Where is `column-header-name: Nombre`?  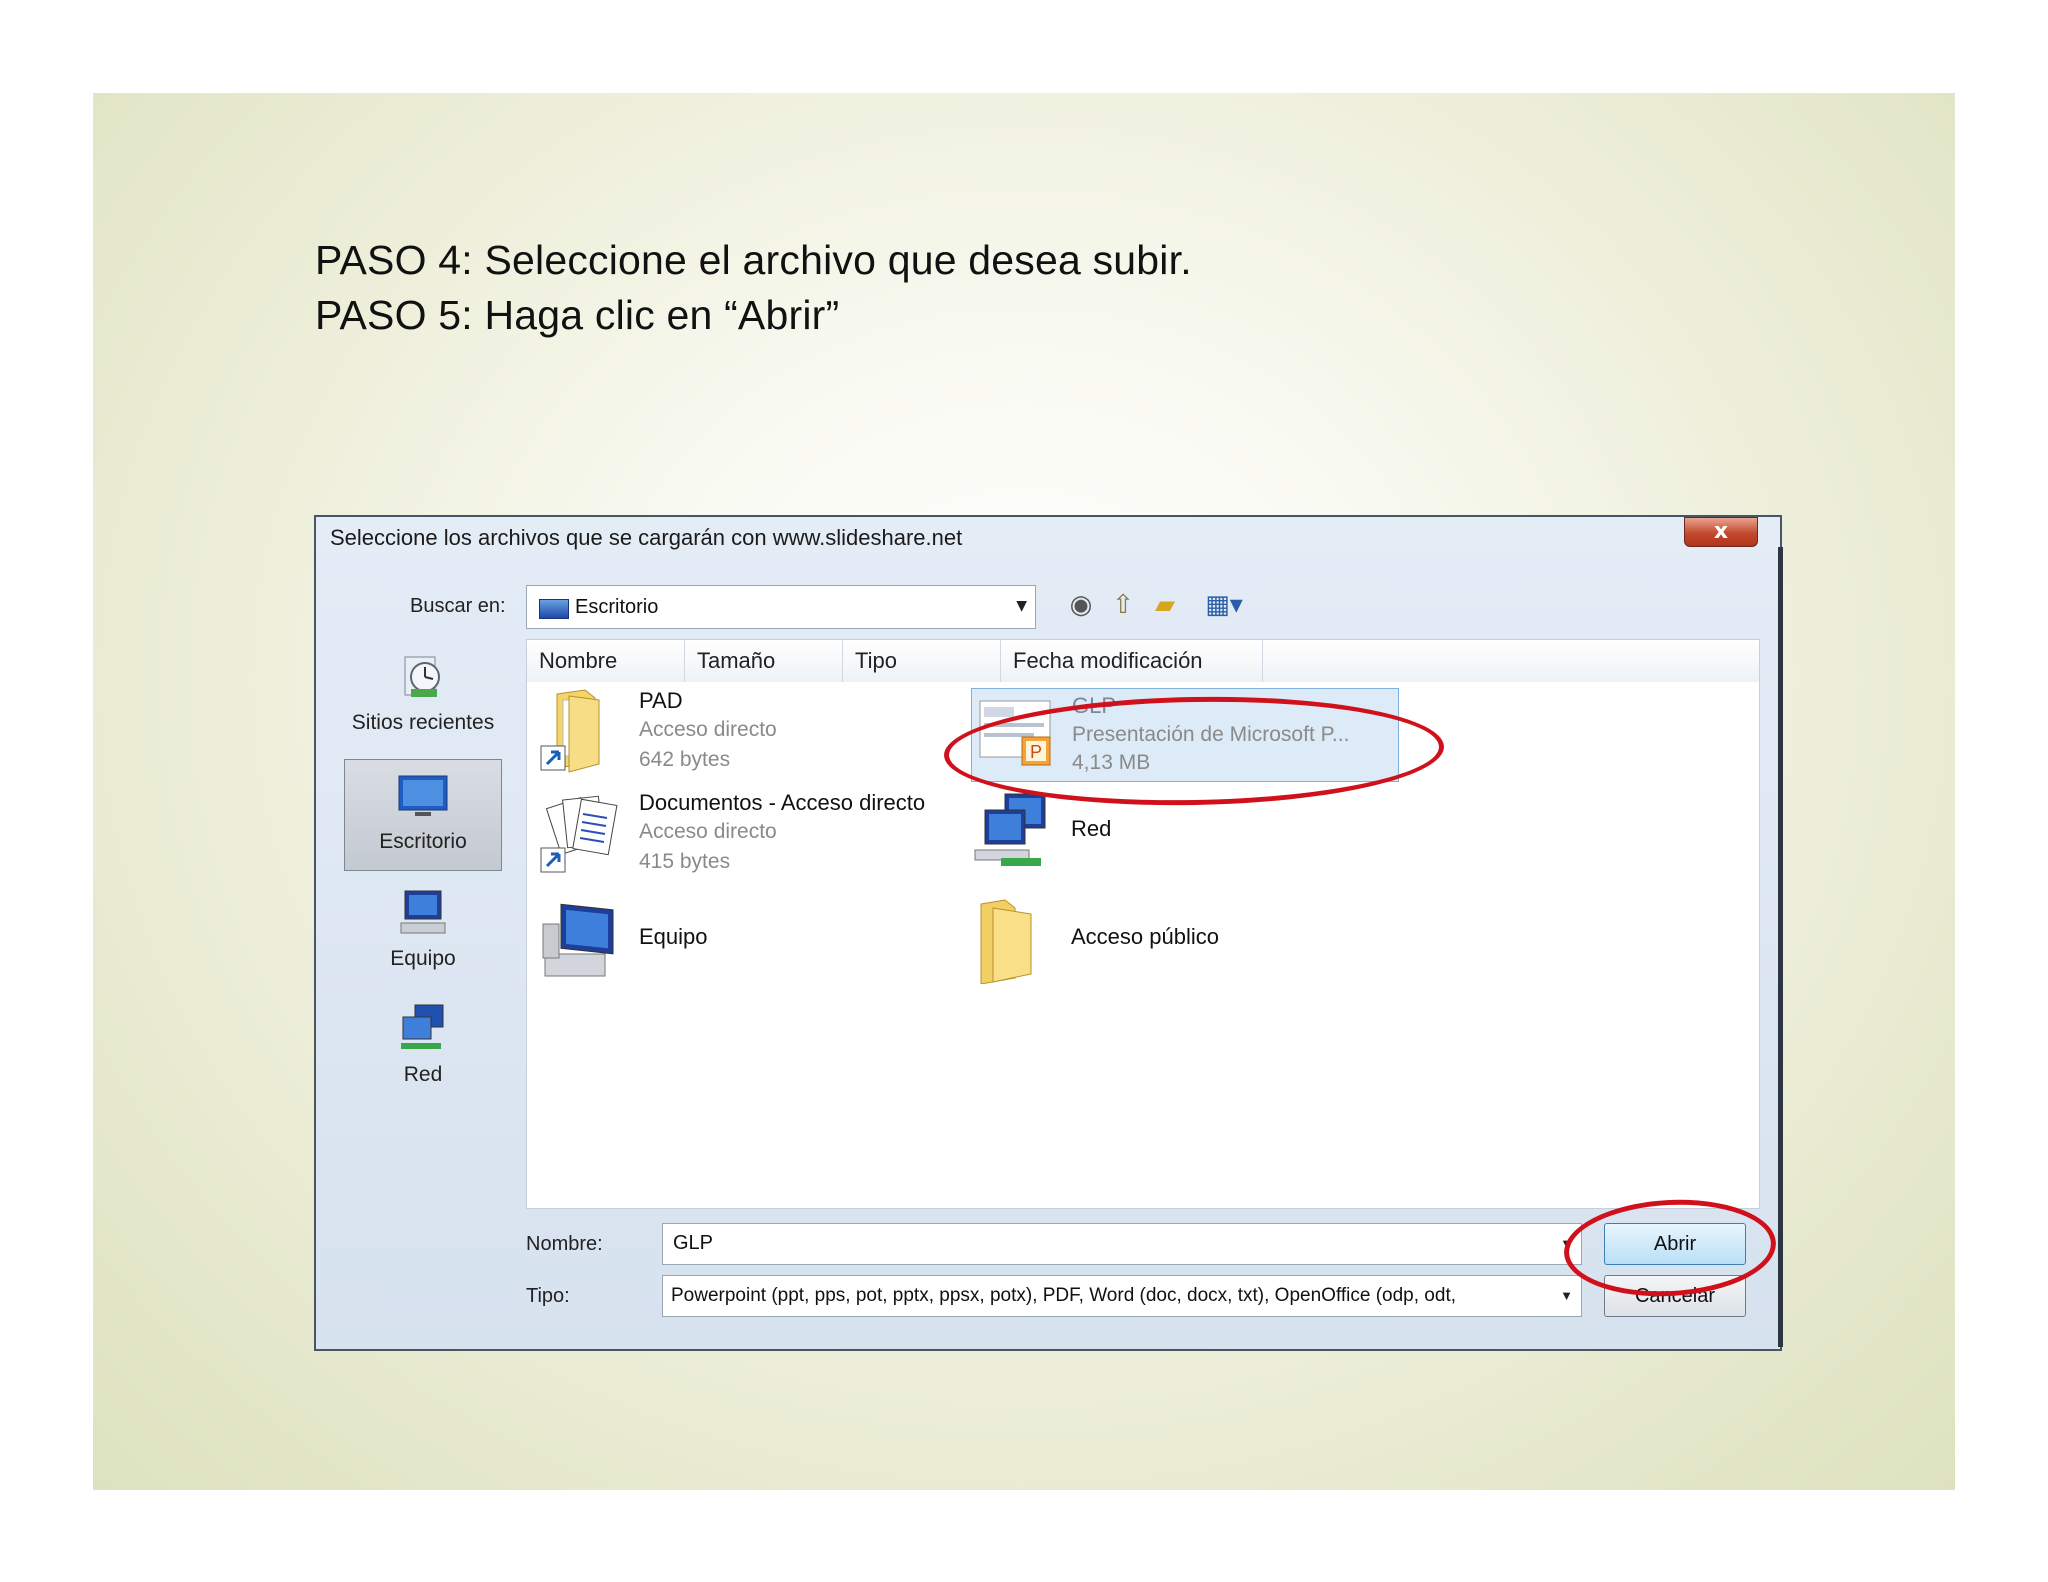 column-header-name: Nombre is located at coordinates (606, 661).